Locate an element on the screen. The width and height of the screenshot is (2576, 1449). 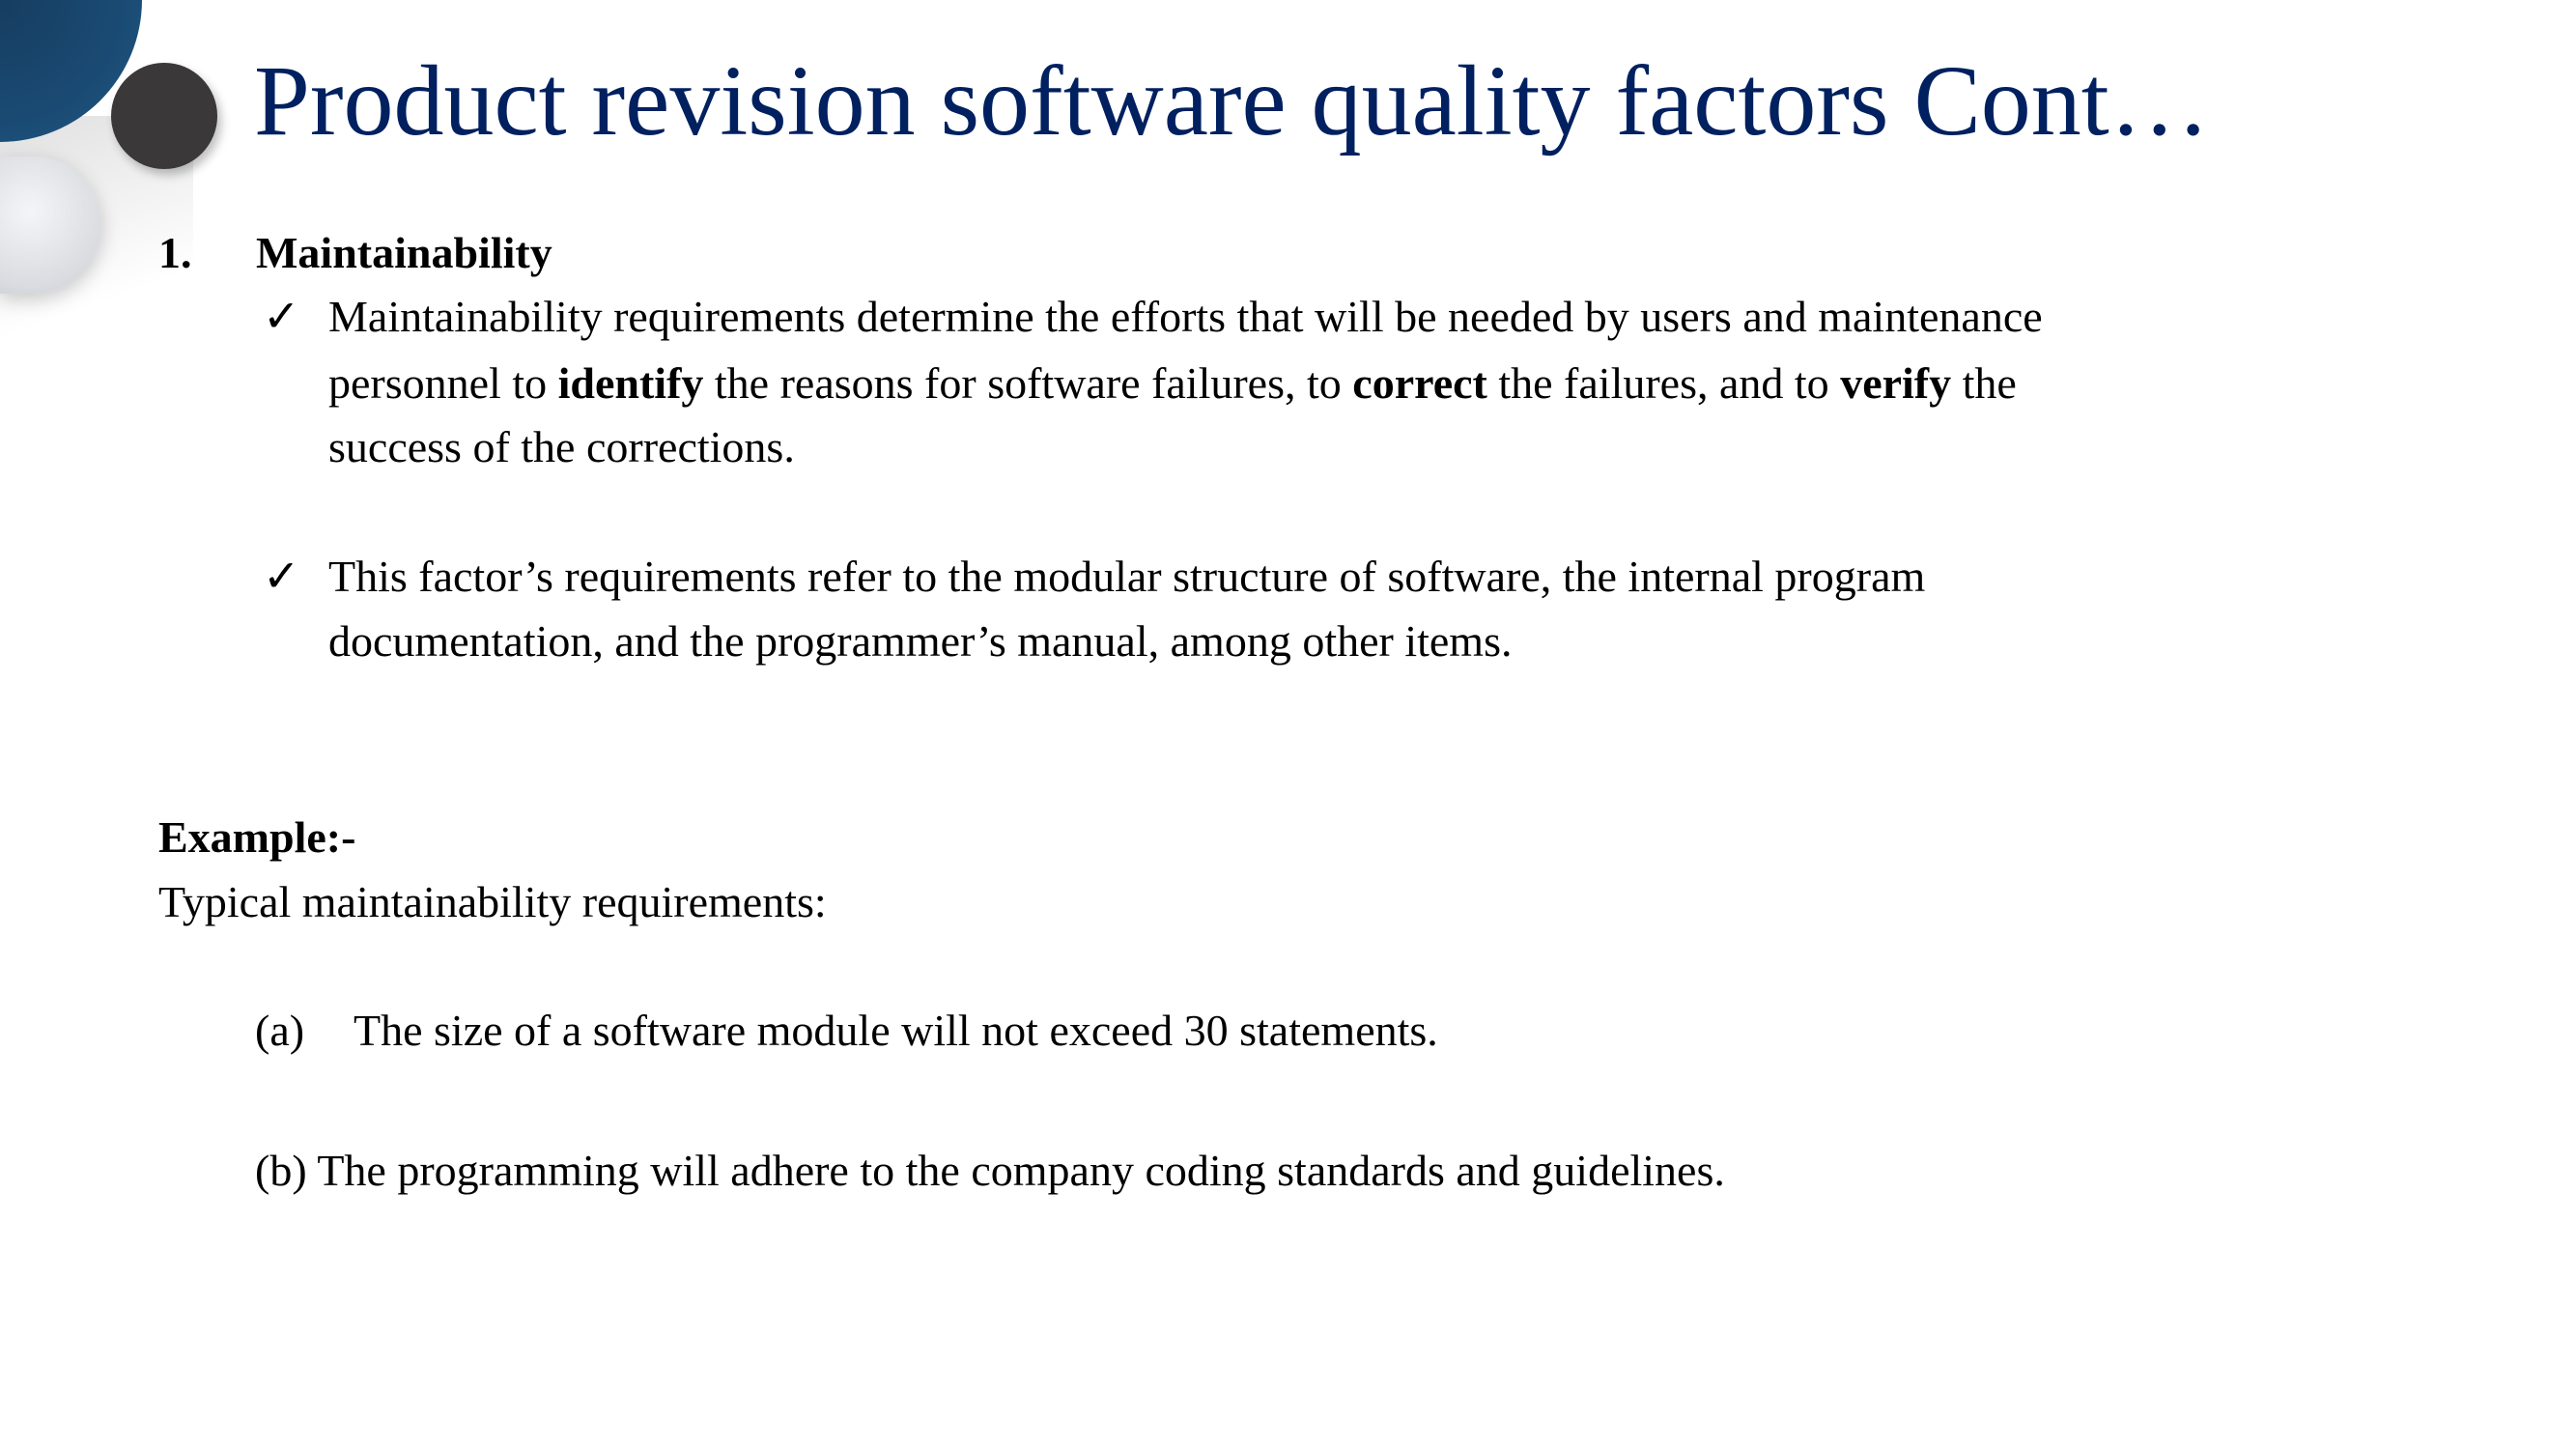
emphasis-verify: verify is located at coordinates (1896, 383).